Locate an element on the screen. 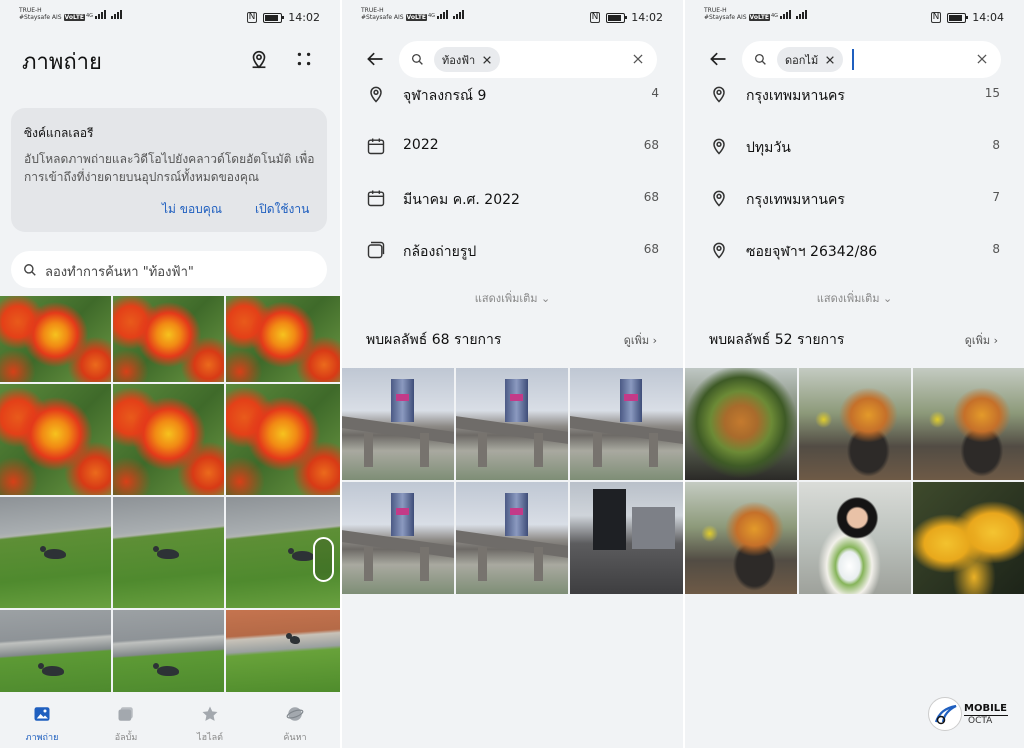 The width and height of the screenshot is (1024, 748). nav-discover: ค้นหา is located at coordinates (295, 721).